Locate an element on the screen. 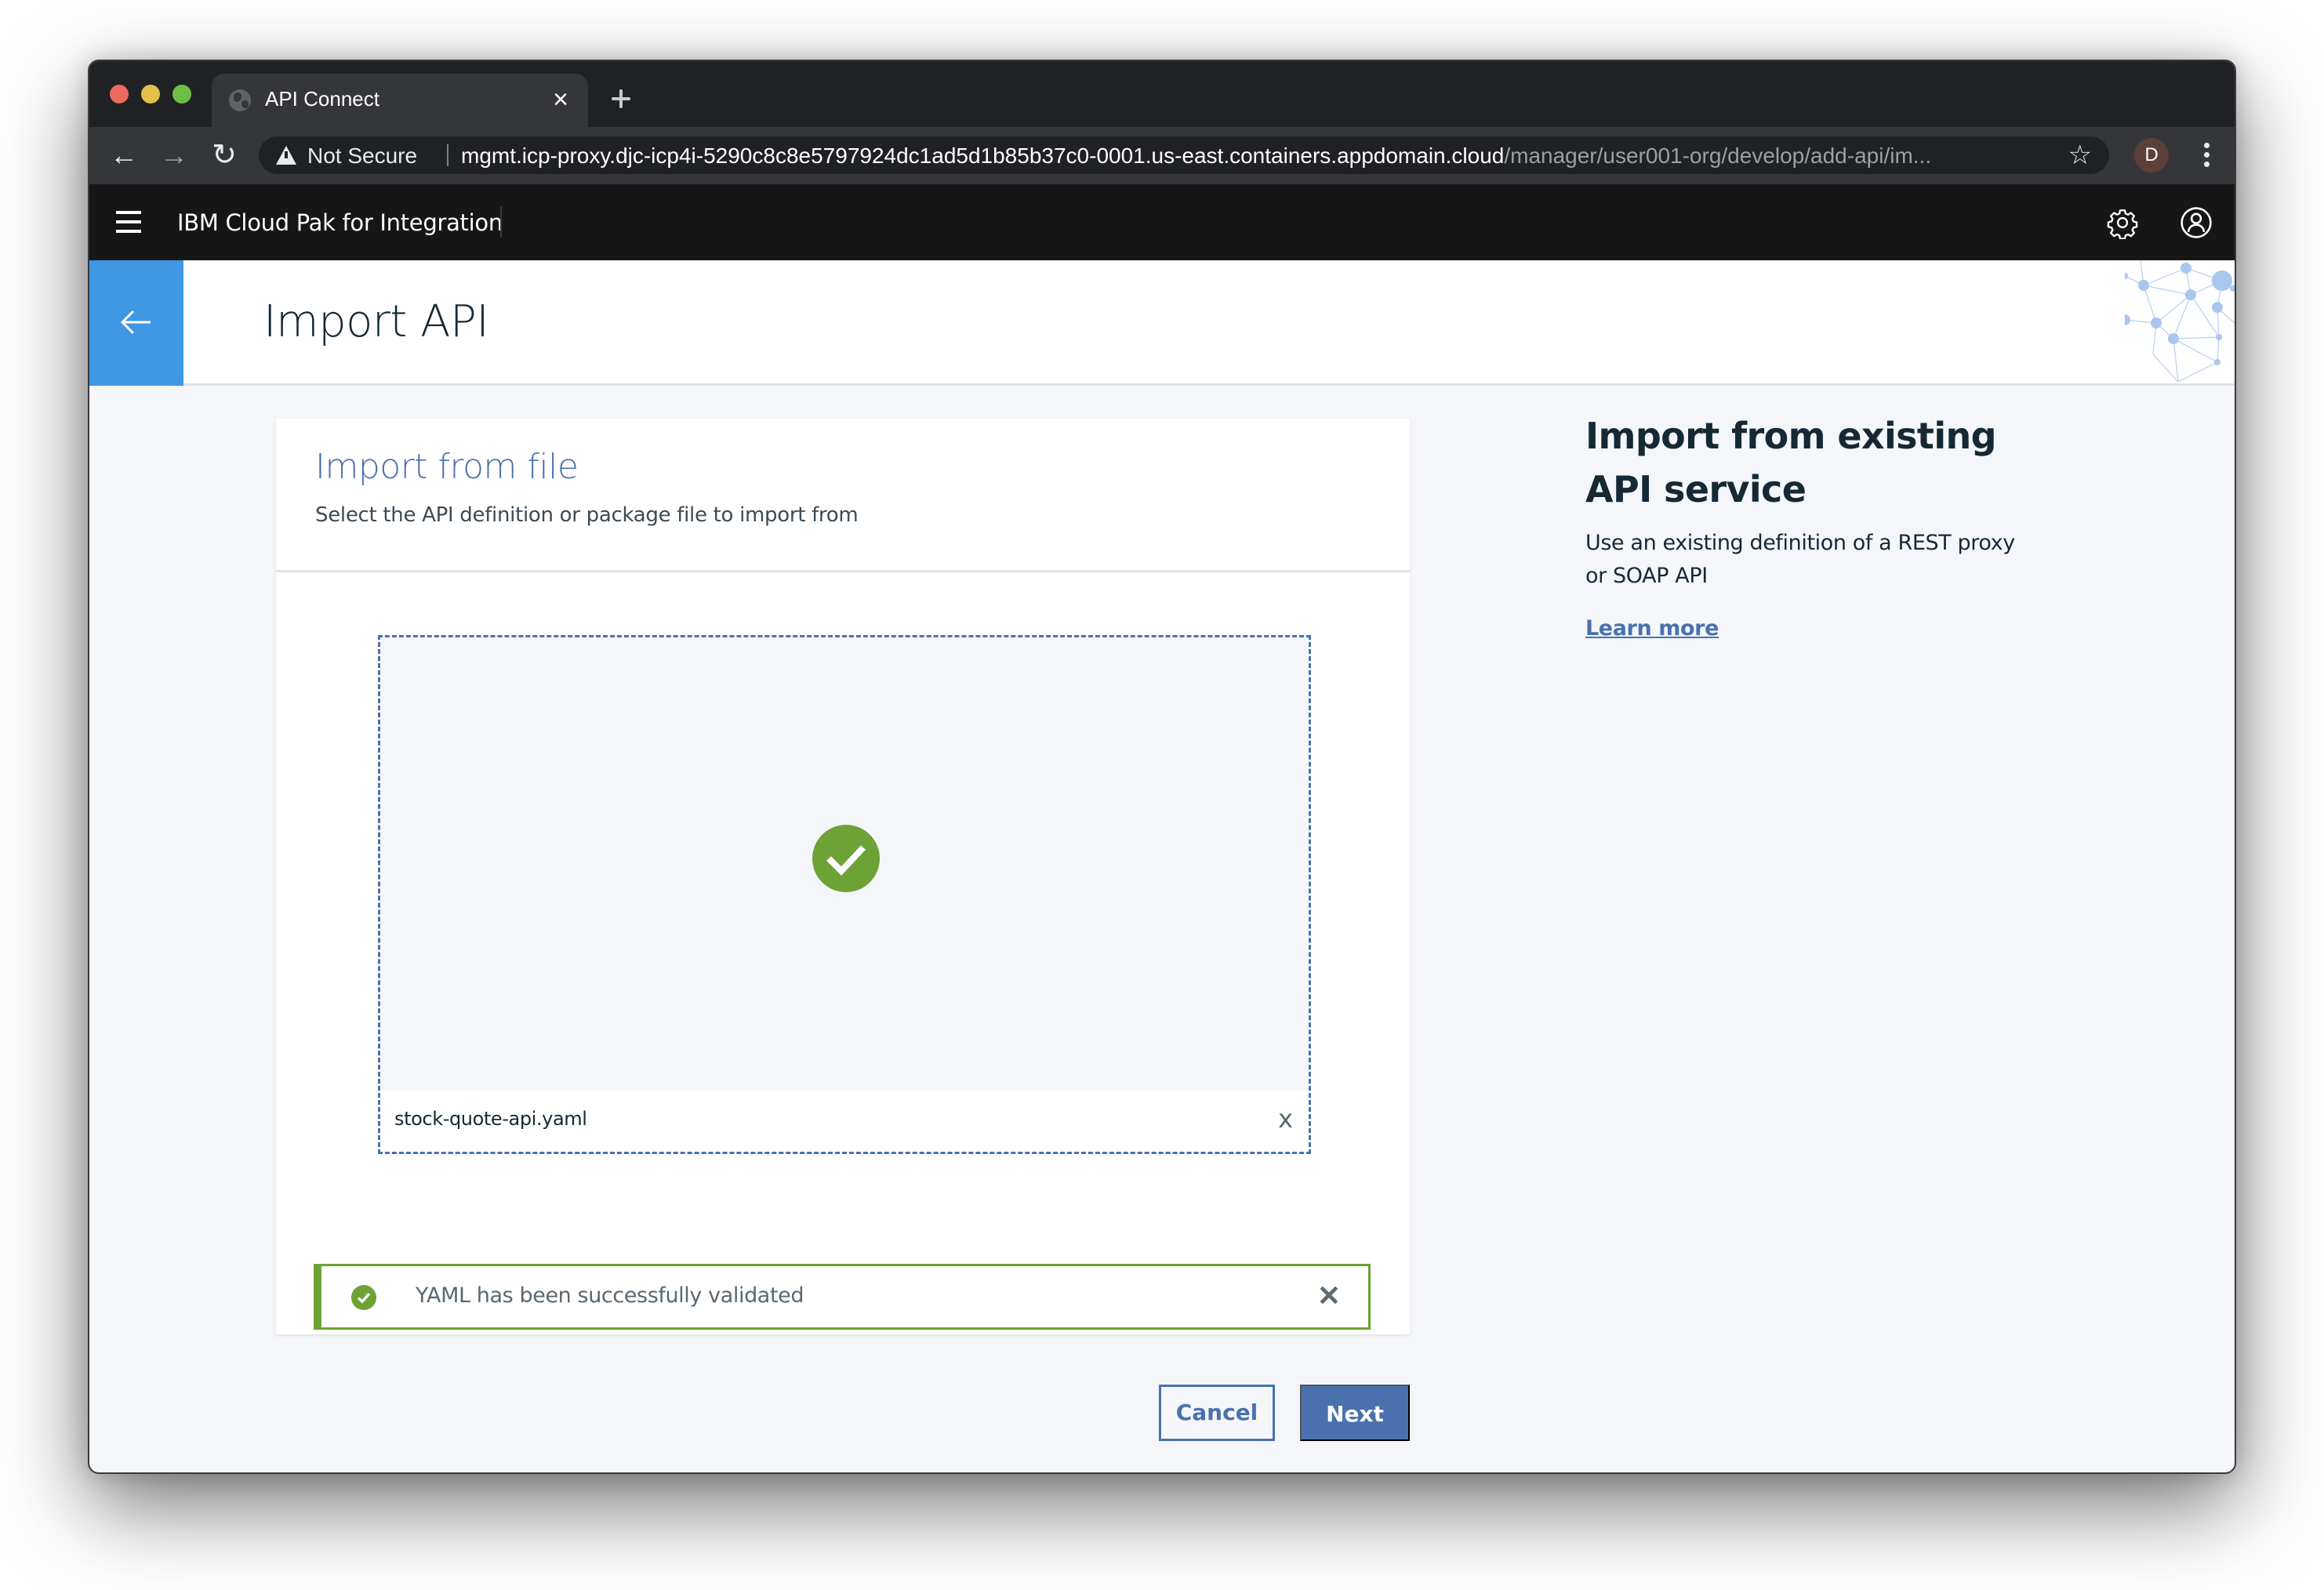 The width and height of the screenshot is (2324, 1590). browser-tab-api-connect: API Connect × is located at coordinates (400, 100).